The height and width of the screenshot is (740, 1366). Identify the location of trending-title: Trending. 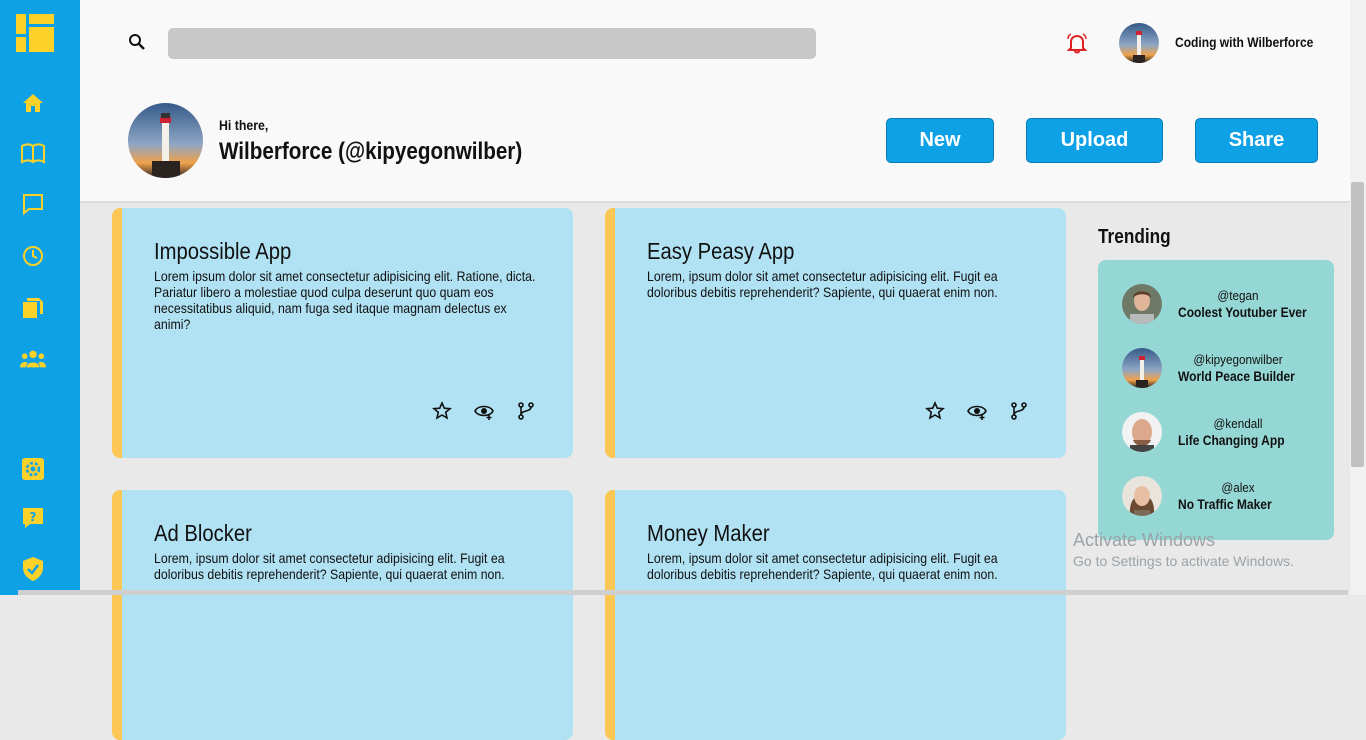
(1134, 237).